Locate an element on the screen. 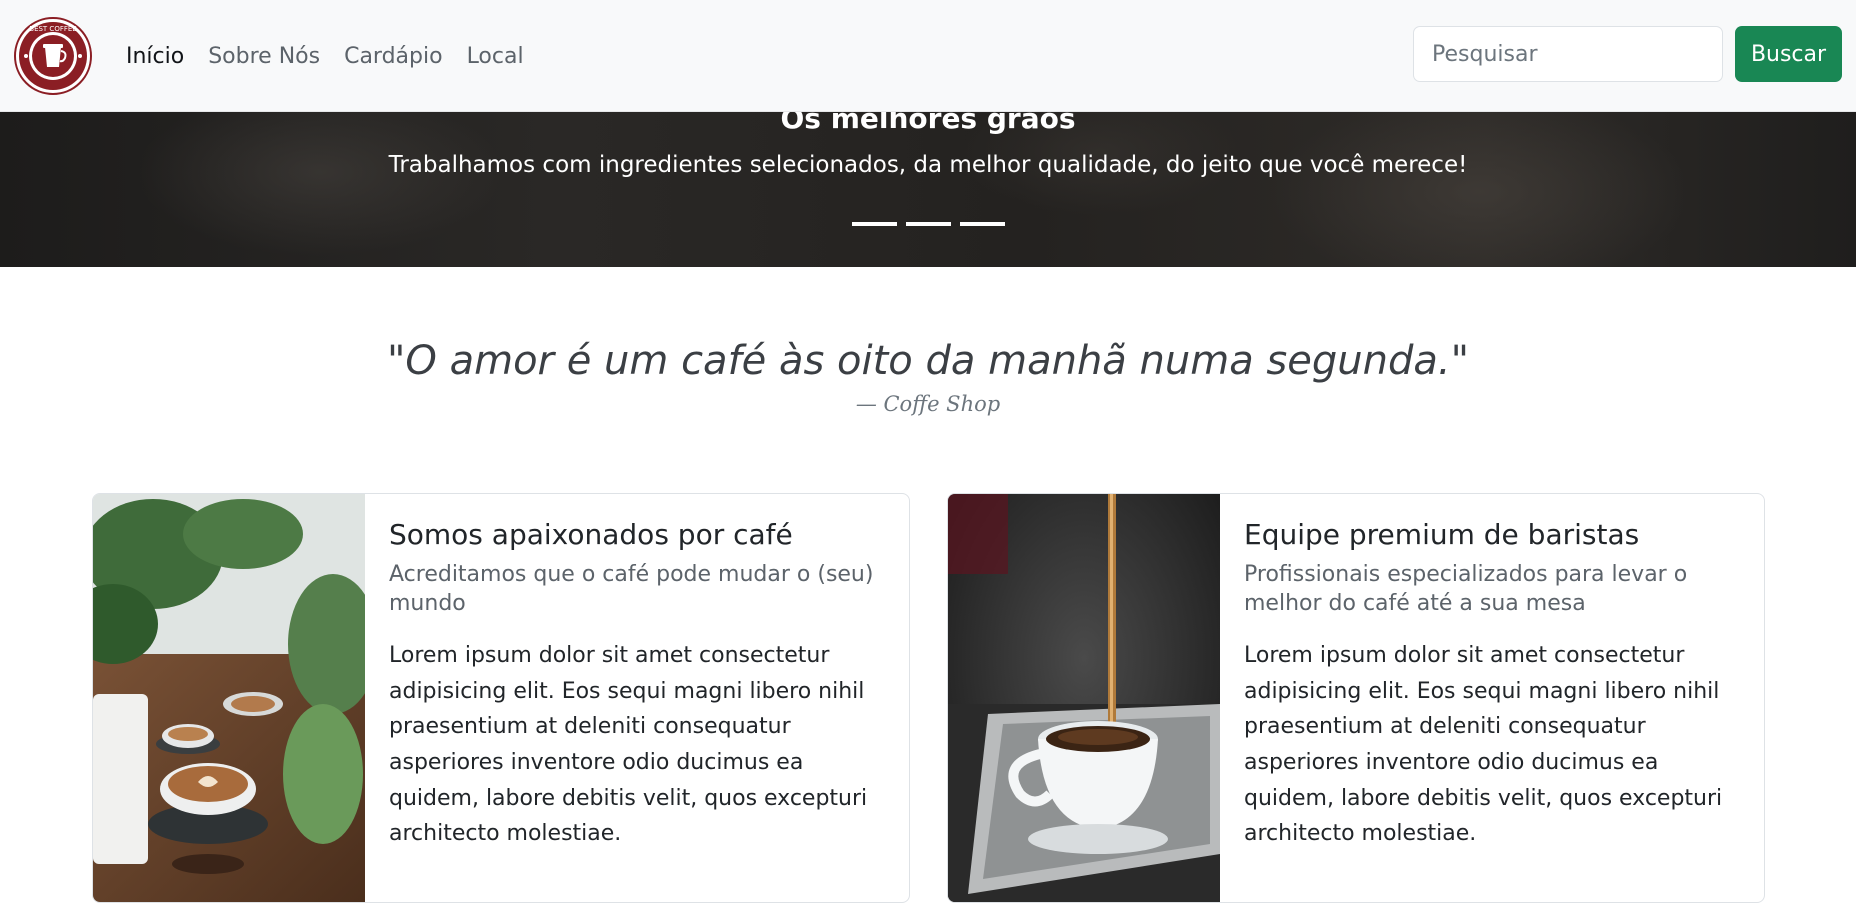 This screenshot has width=1856, height=920. coffee-pouring-image is located at coordinates (1084, 698).